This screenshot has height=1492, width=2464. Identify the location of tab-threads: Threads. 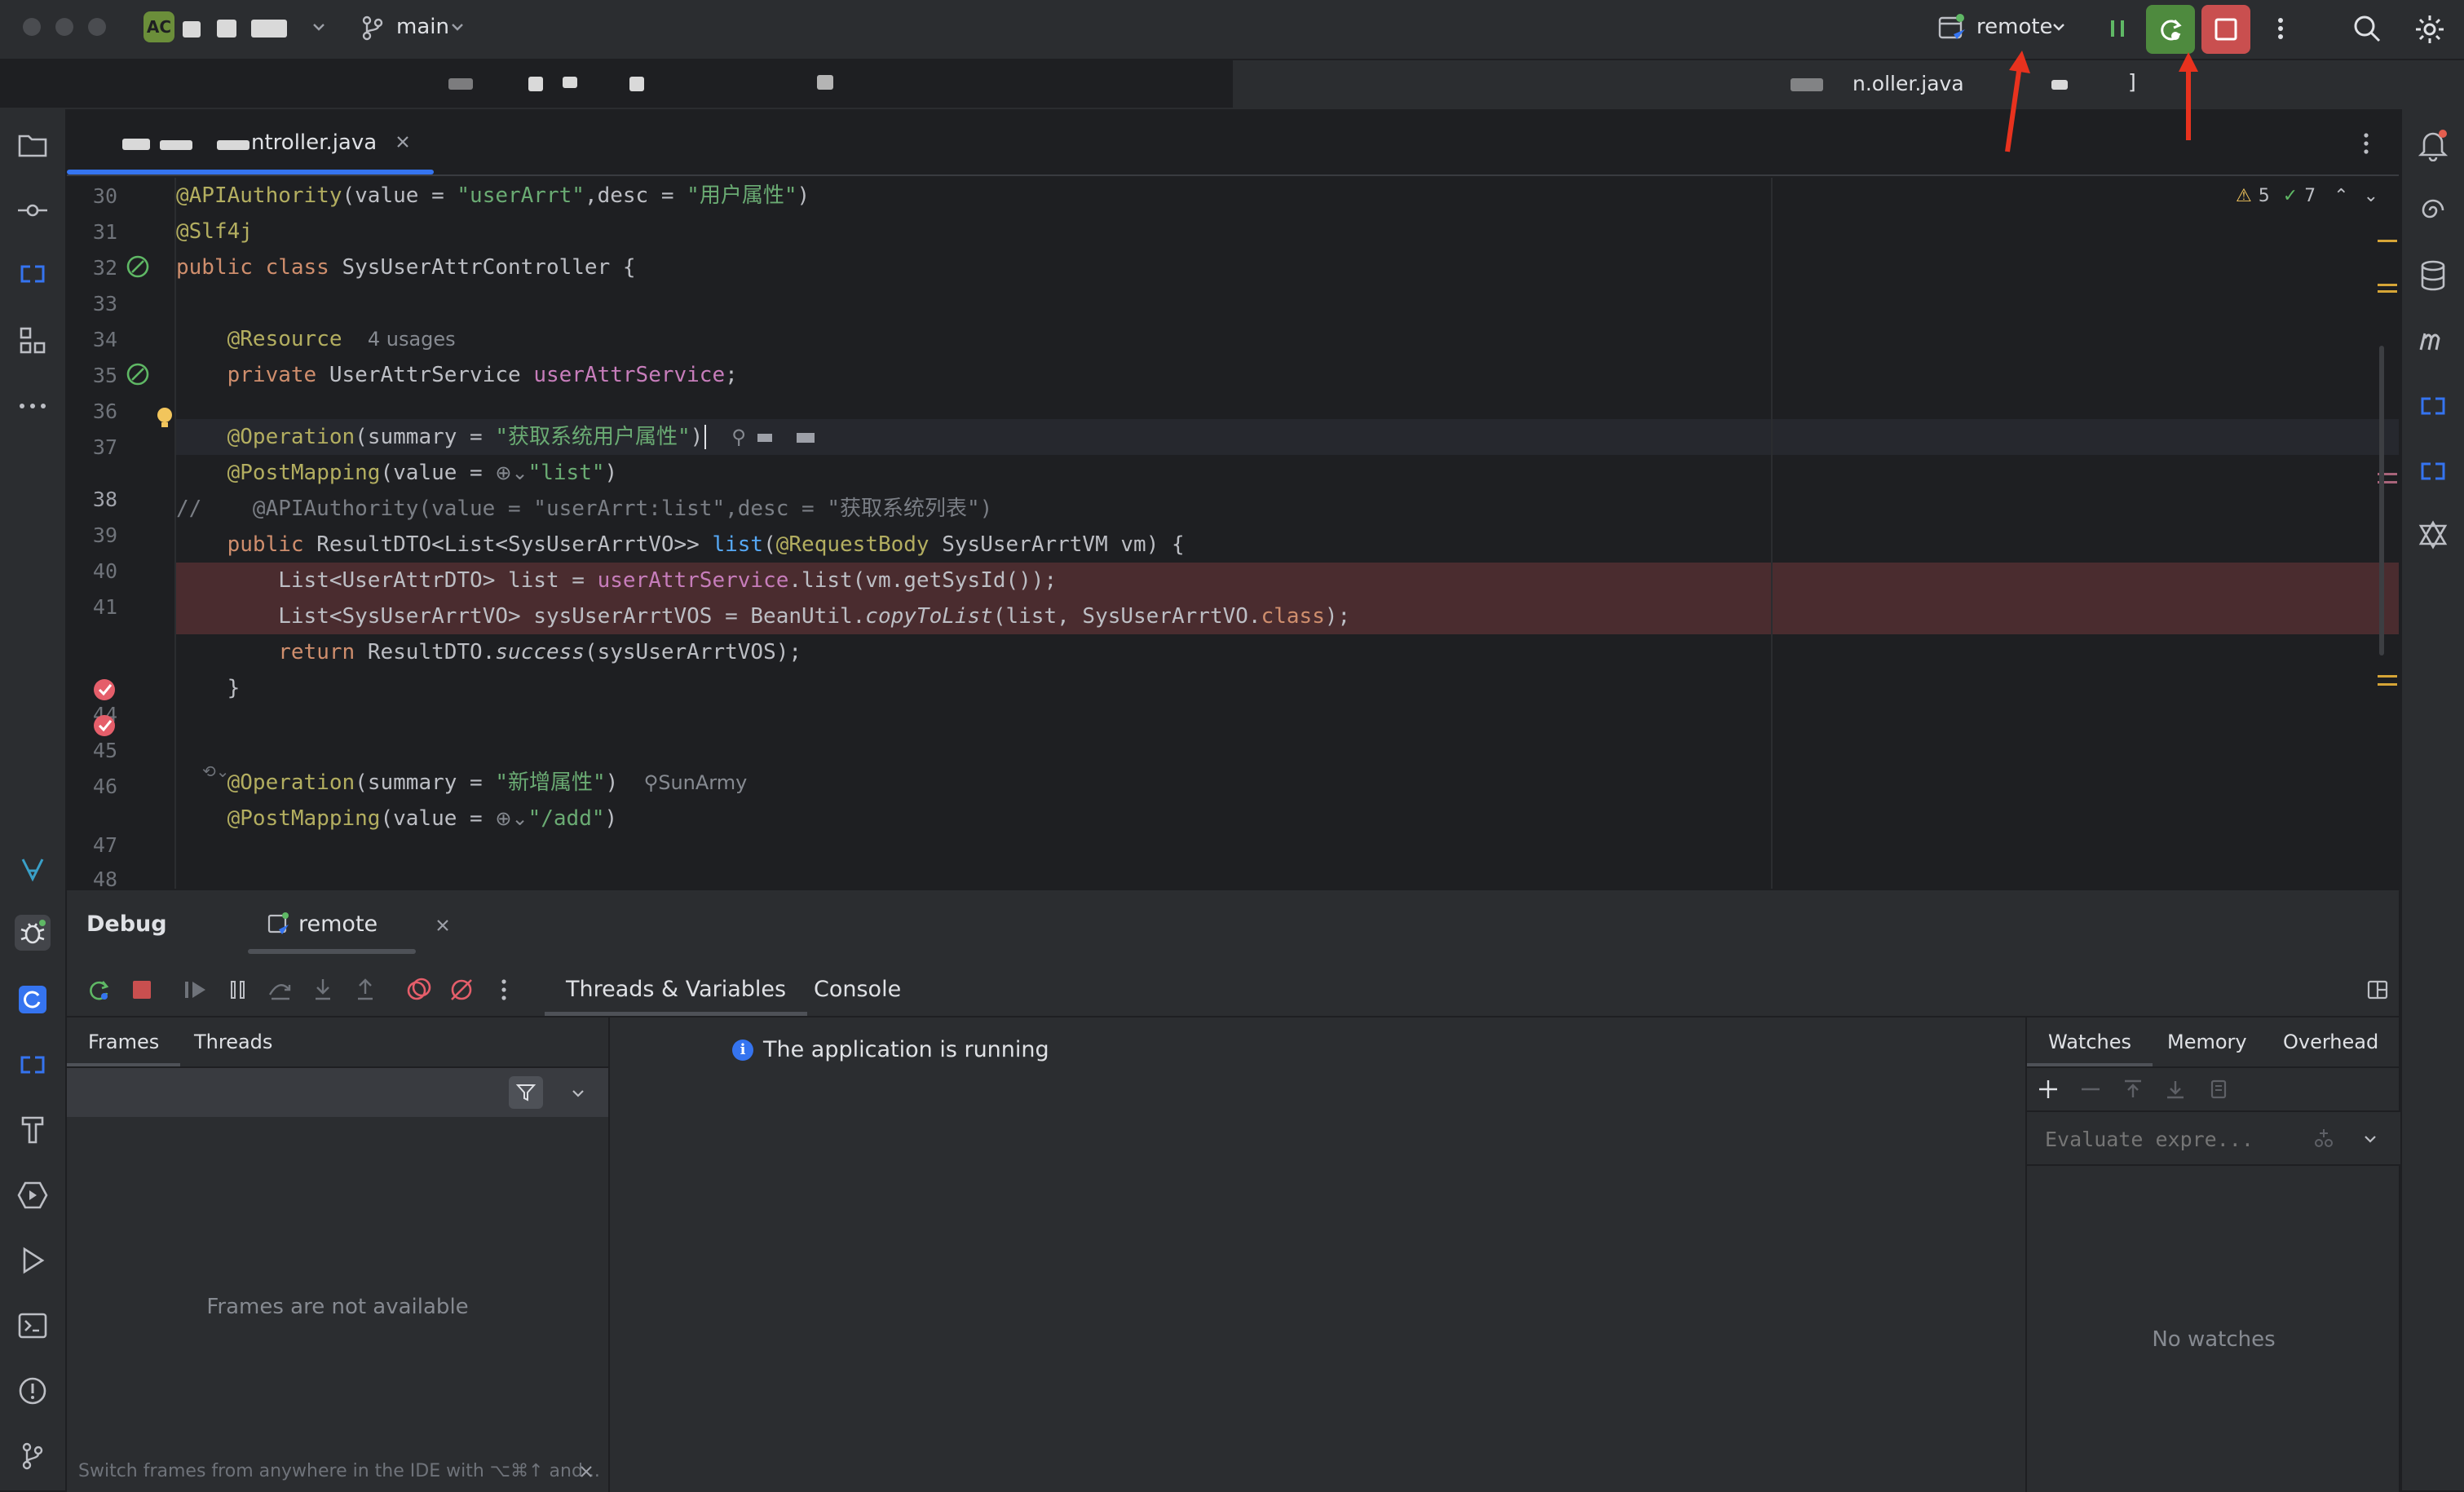
(233, 1042).